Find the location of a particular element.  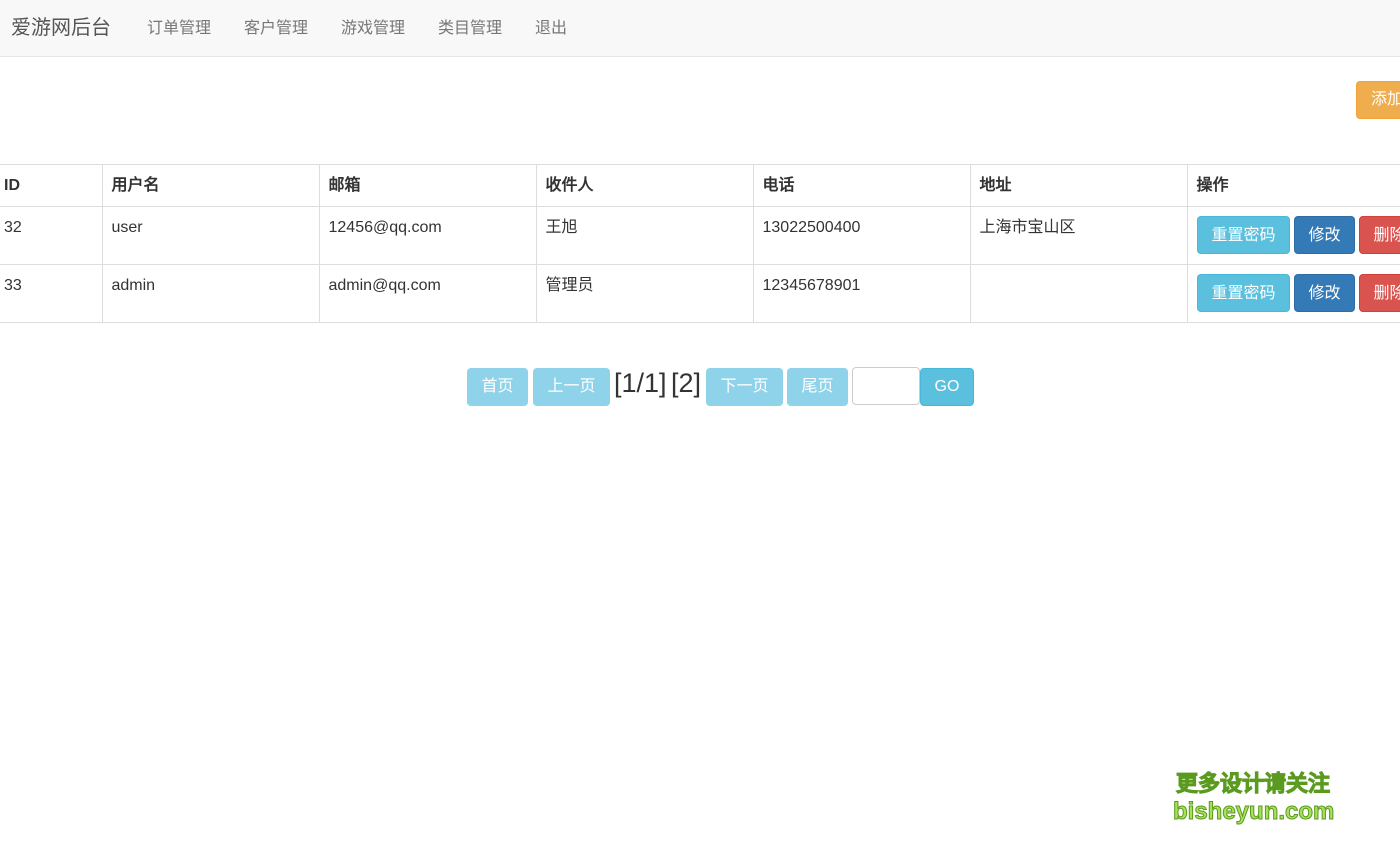

next-page-button: 下一页 is located at coordinates (744, 387).